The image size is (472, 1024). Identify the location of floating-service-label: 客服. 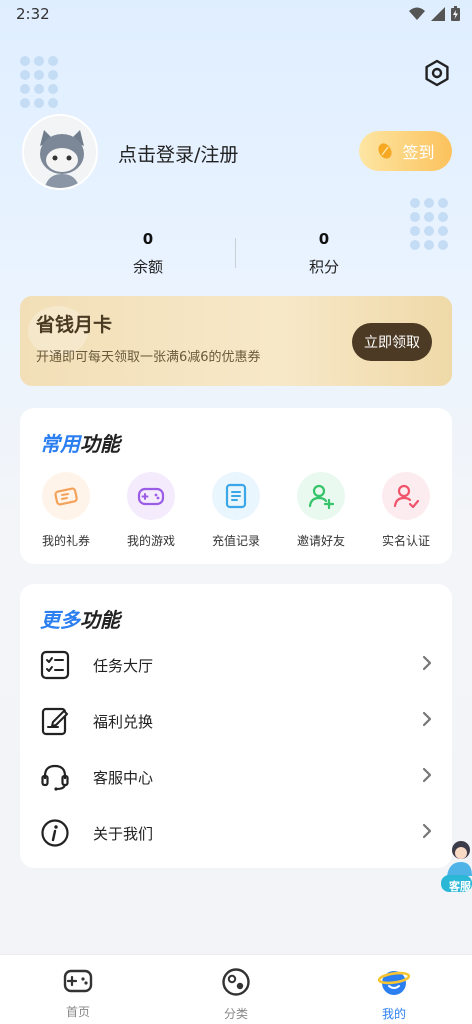
(460, 886).